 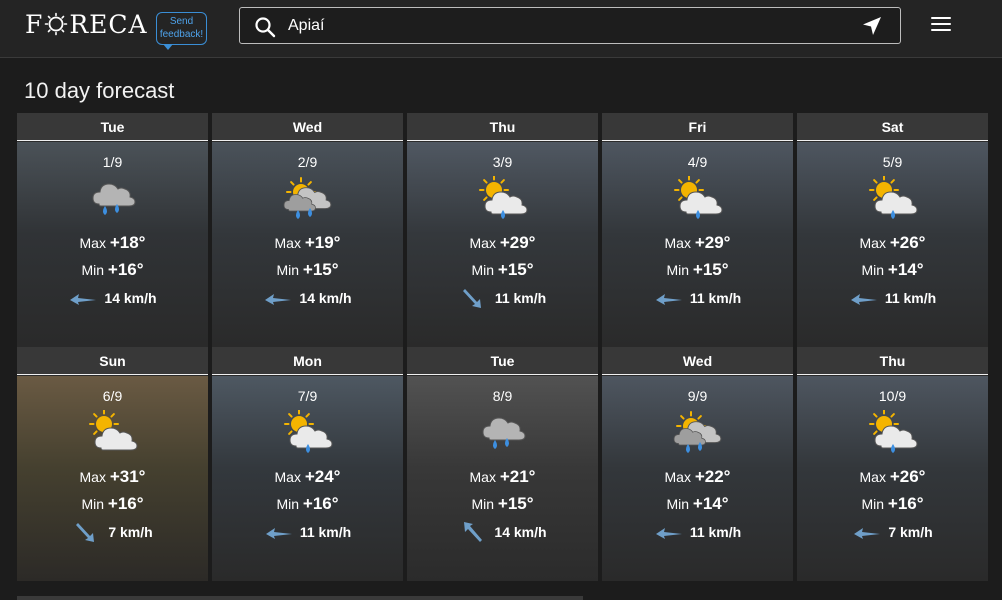 I want to click on day-date: 2/9, so click(x=307, y=162).